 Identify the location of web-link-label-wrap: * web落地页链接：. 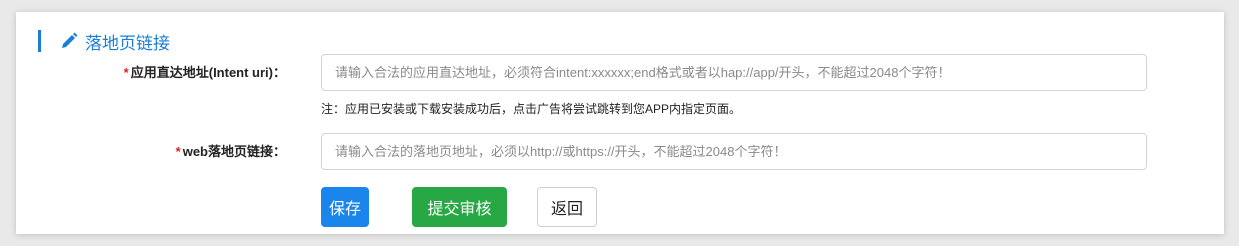
(151, 151).